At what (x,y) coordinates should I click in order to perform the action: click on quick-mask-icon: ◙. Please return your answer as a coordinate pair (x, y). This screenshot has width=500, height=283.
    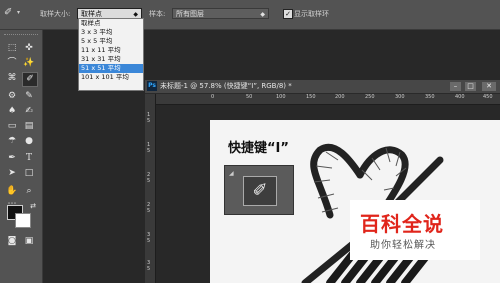
    Looking at the image, I should click on (12, 241).